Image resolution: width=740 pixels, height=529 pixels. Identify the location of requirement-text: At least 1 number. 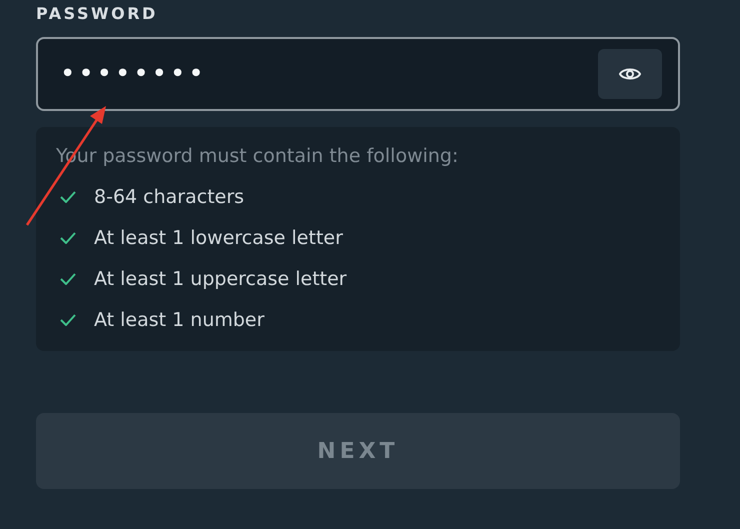
(179, 320).